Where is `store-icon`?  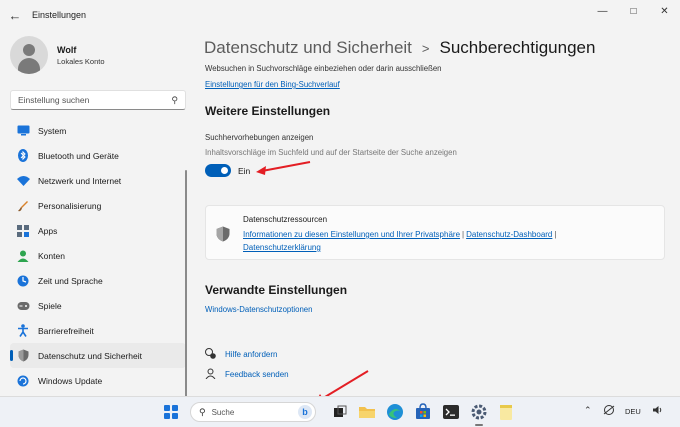 store-icon is located at coordinates (423, 412).